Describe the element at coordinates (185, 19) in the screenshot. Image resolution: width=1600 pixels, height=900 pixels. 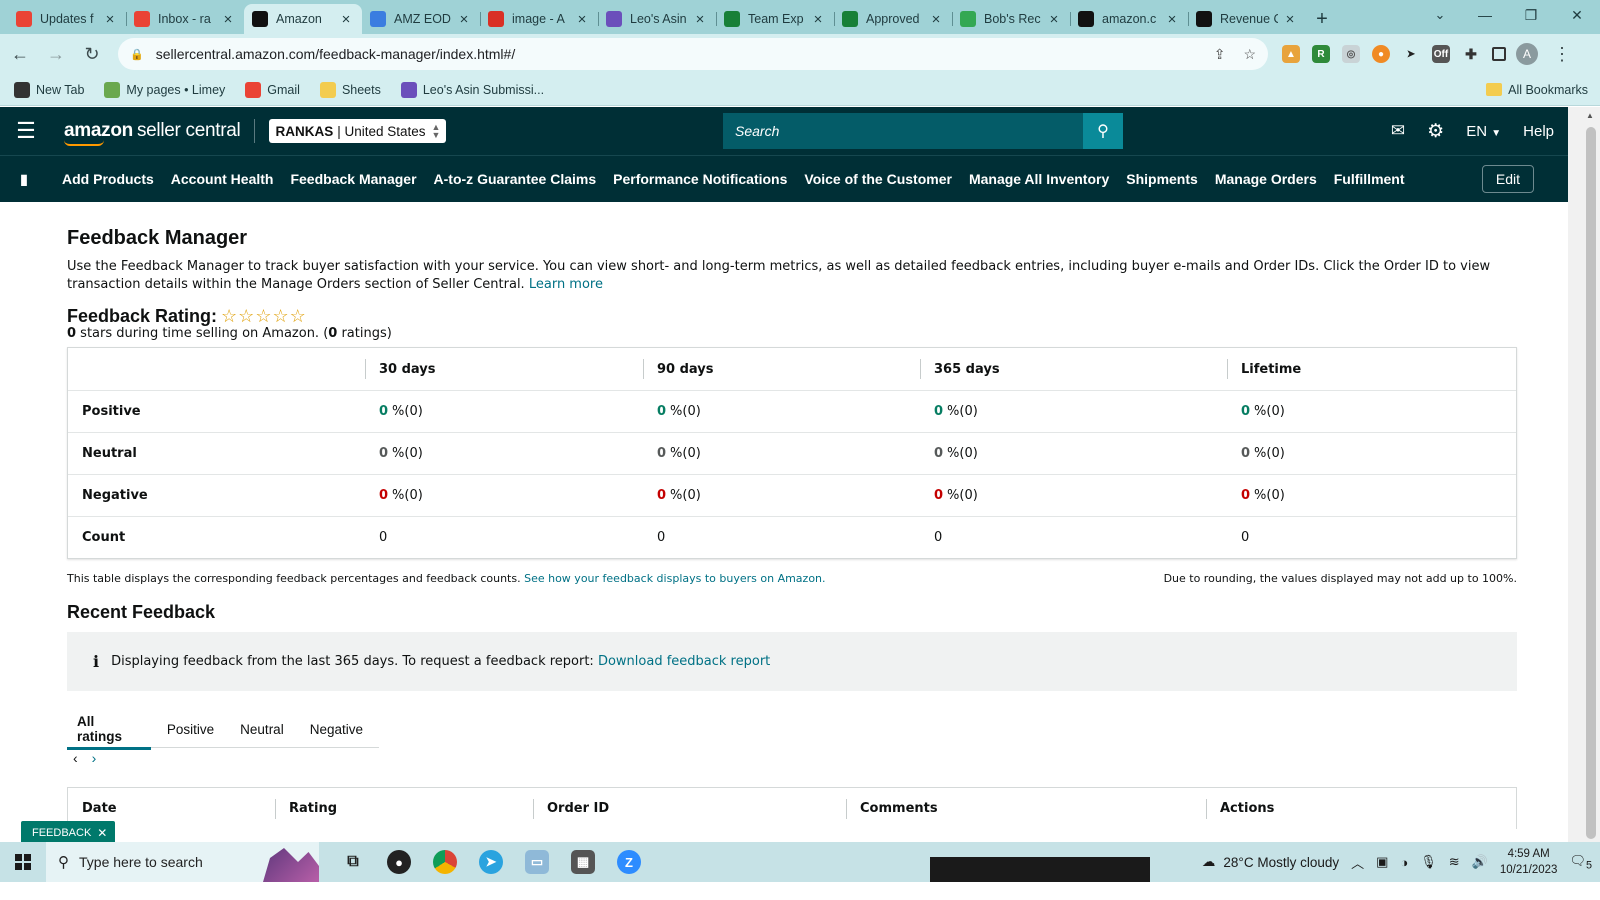
I see `browser-tab: Inbox - ra ×` at that location.